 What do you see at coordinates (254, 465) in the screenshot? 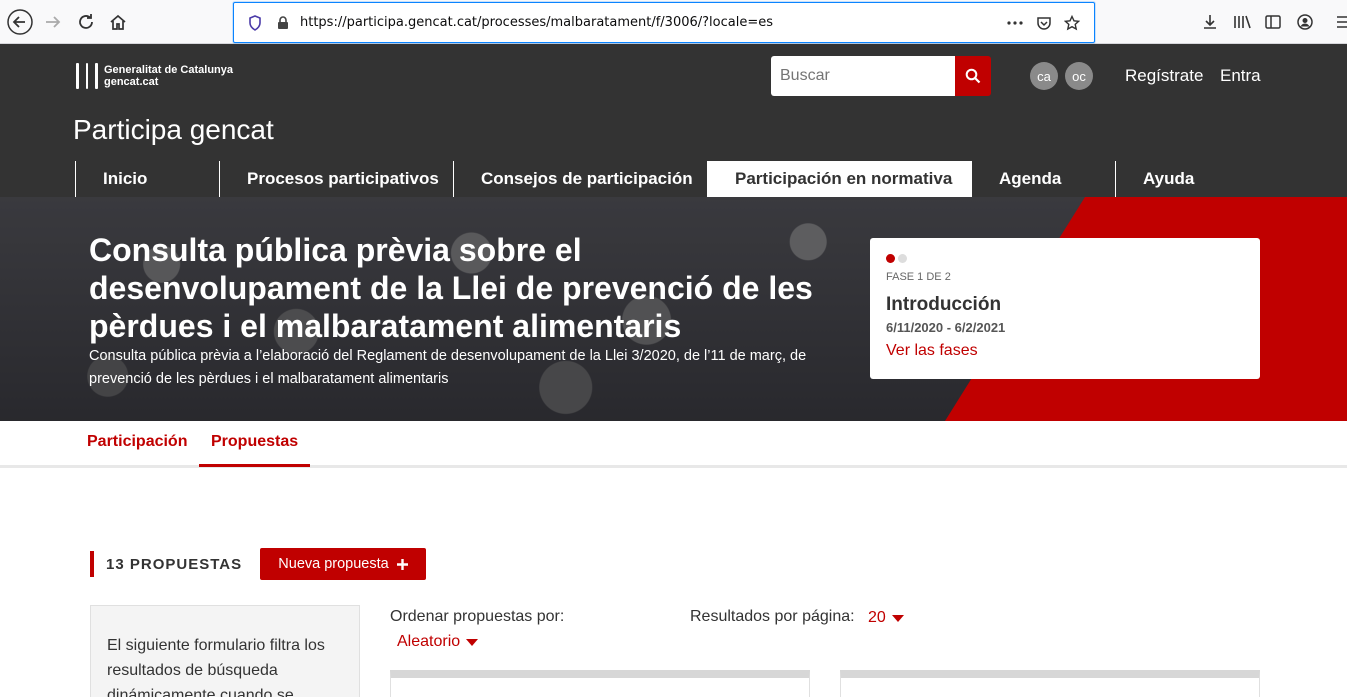
I see `active-tab-indicator` at bounding box center [254, 465].